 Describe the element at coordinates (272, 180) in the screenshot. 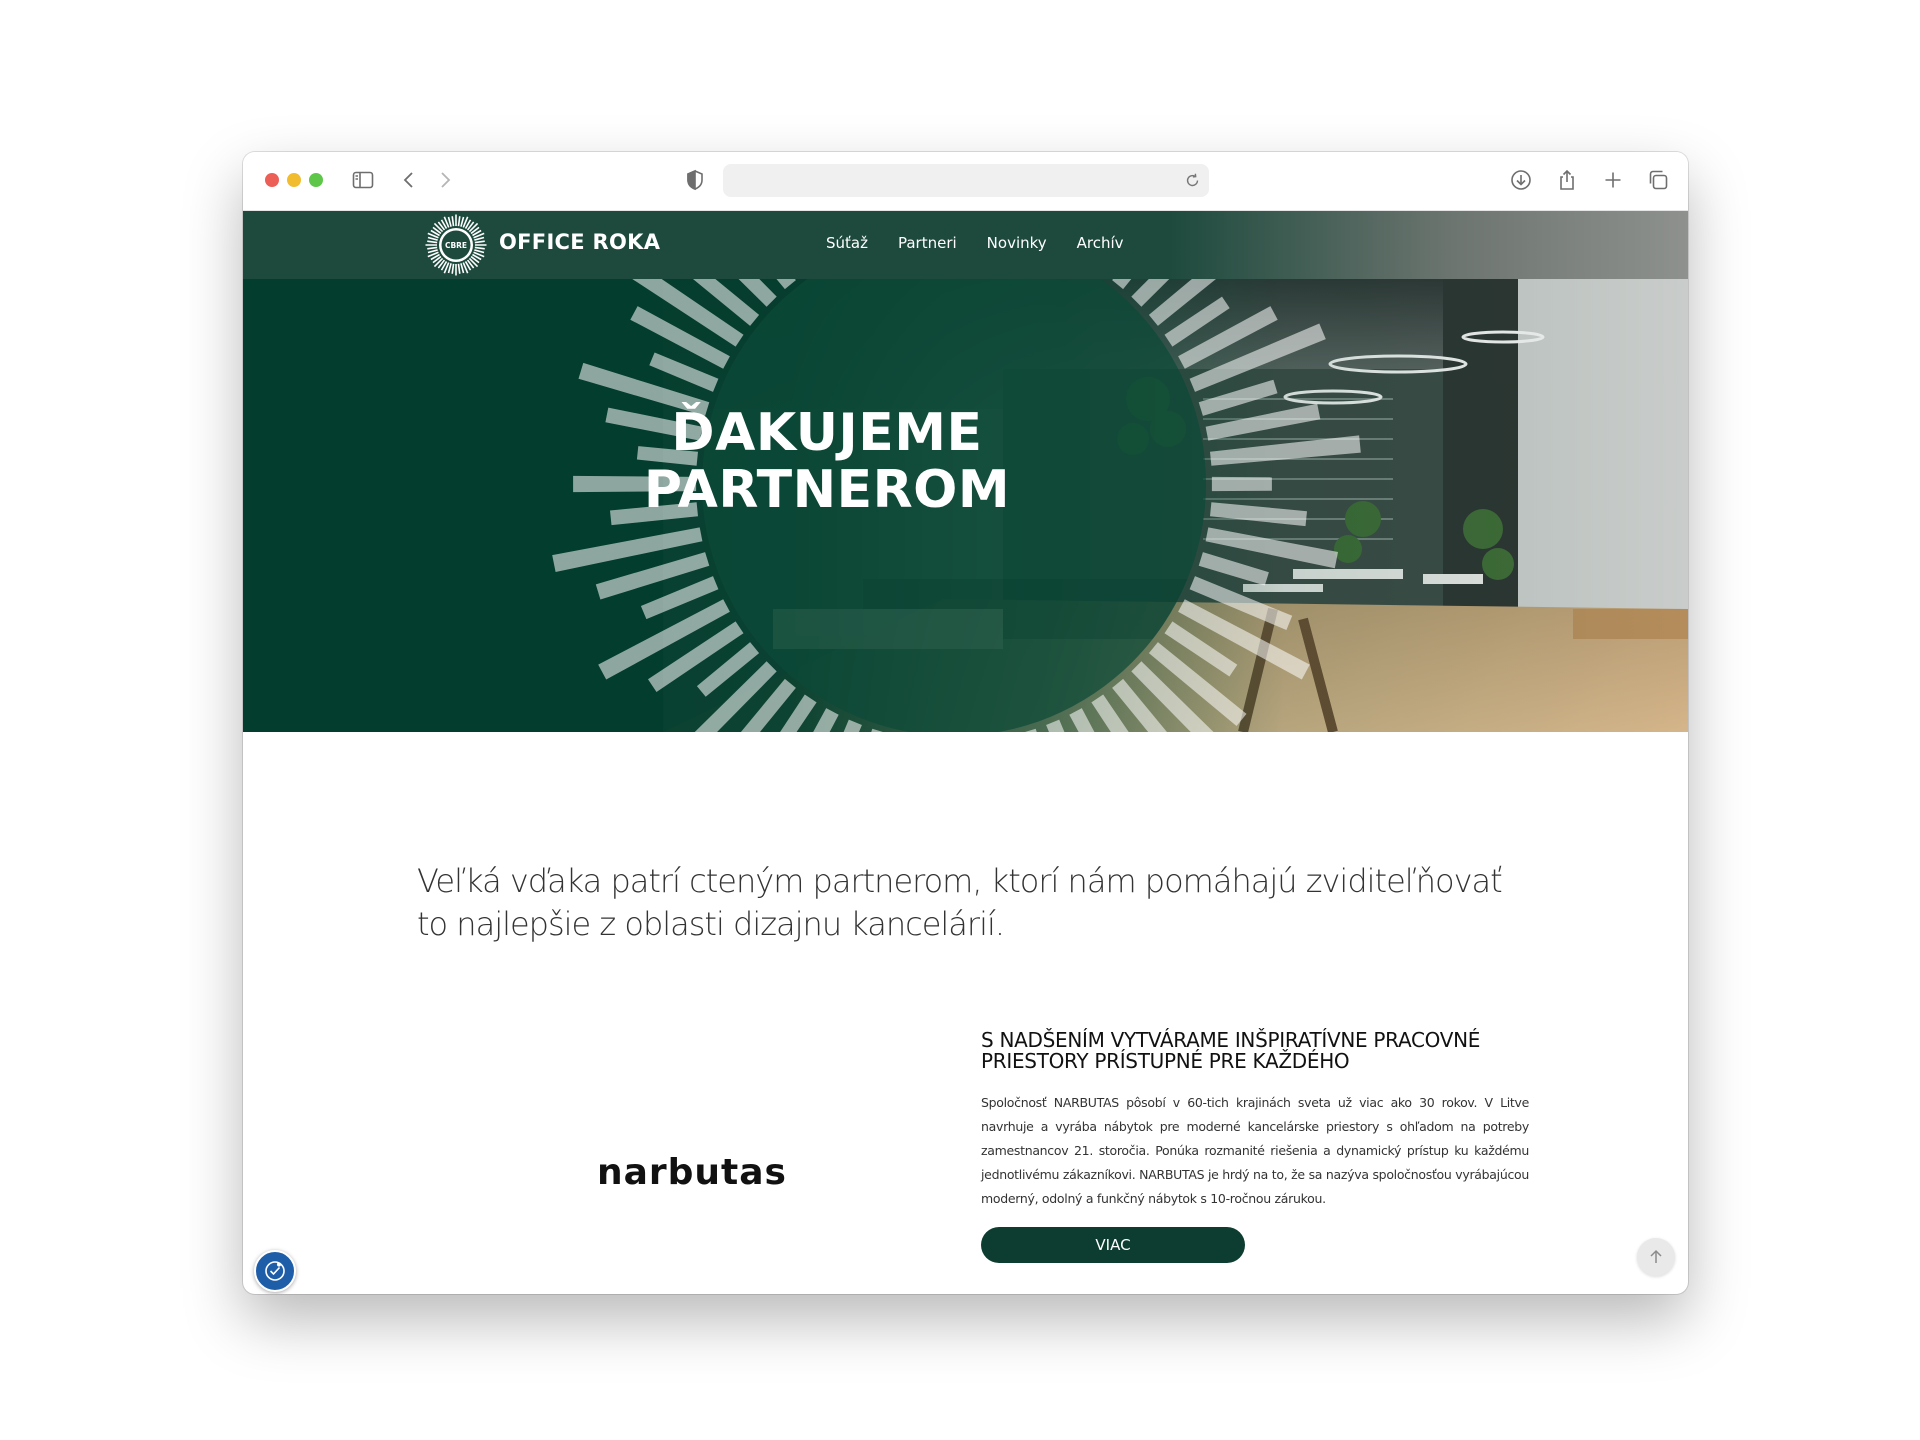

I see `close-window-button` at that location.